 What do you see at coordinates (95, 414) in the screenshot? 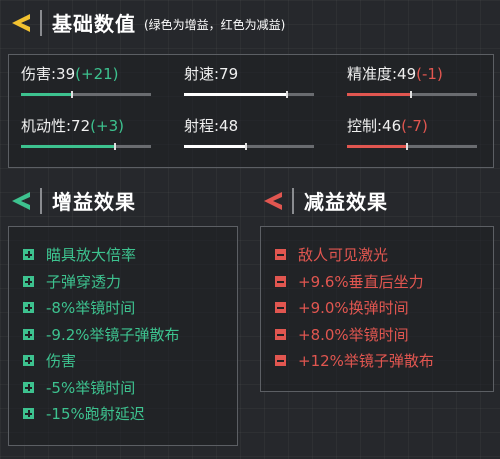
I see `buff-item-label: -15%跑射延迟` at bounding box center [95, 414].